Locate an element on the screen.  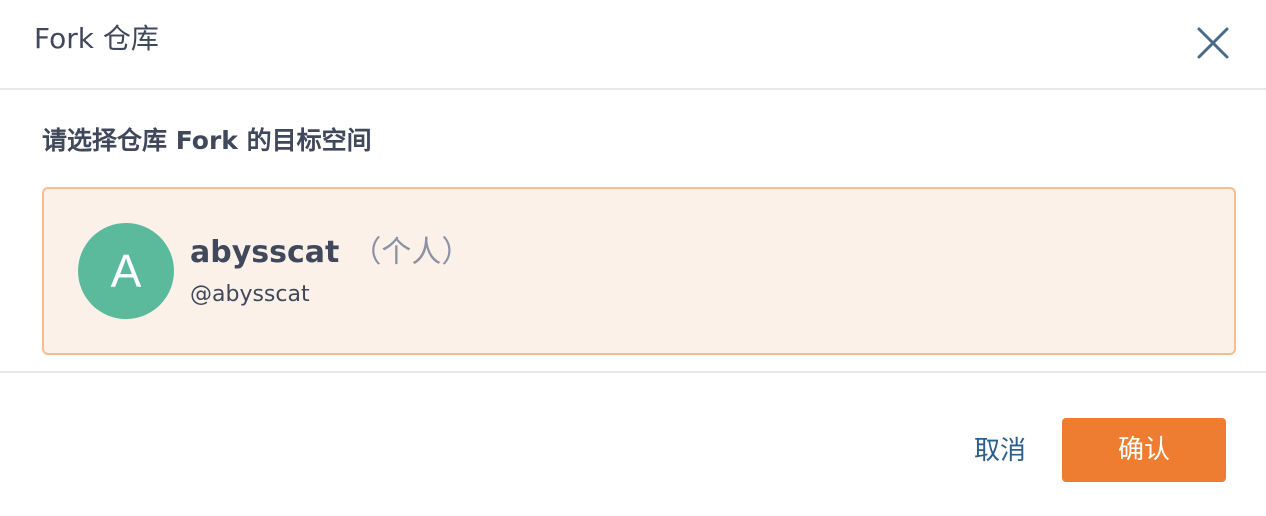
dialog-title: Fork 仓库 is located at coordinates (96, 38).